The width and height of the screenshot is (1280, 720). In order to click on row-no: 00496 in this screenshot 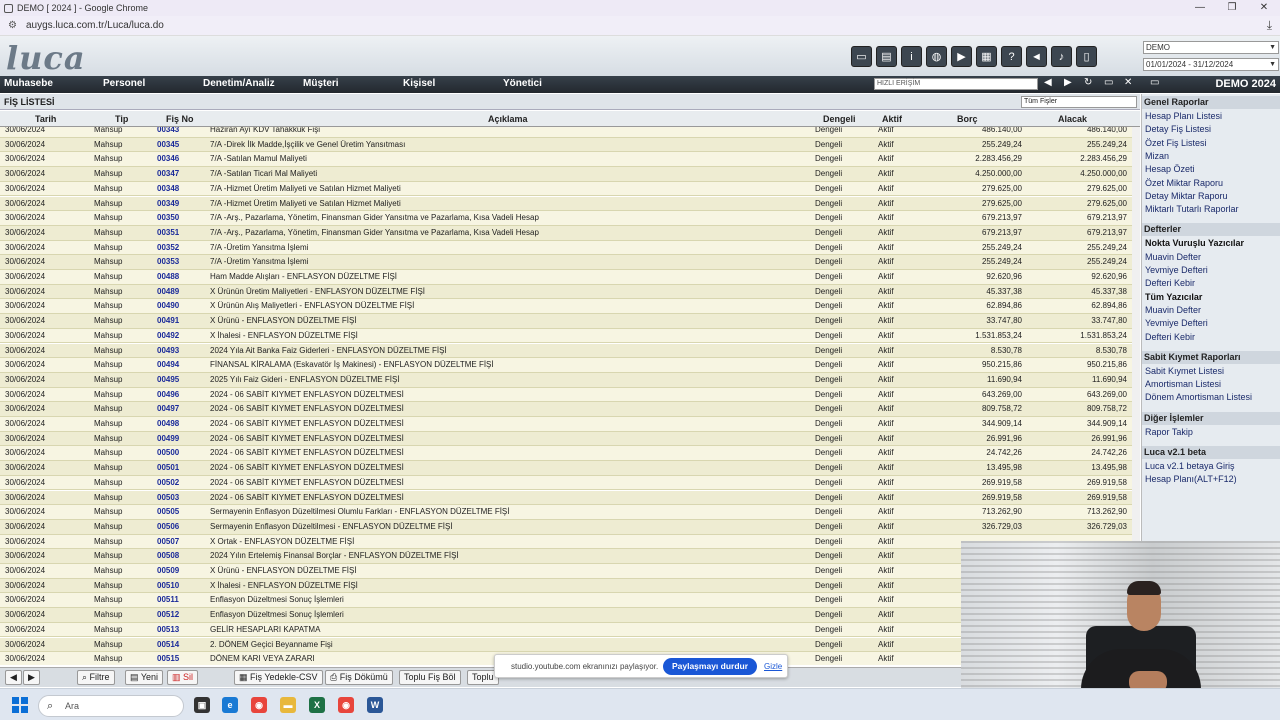, I will do `click(168, 394)`.